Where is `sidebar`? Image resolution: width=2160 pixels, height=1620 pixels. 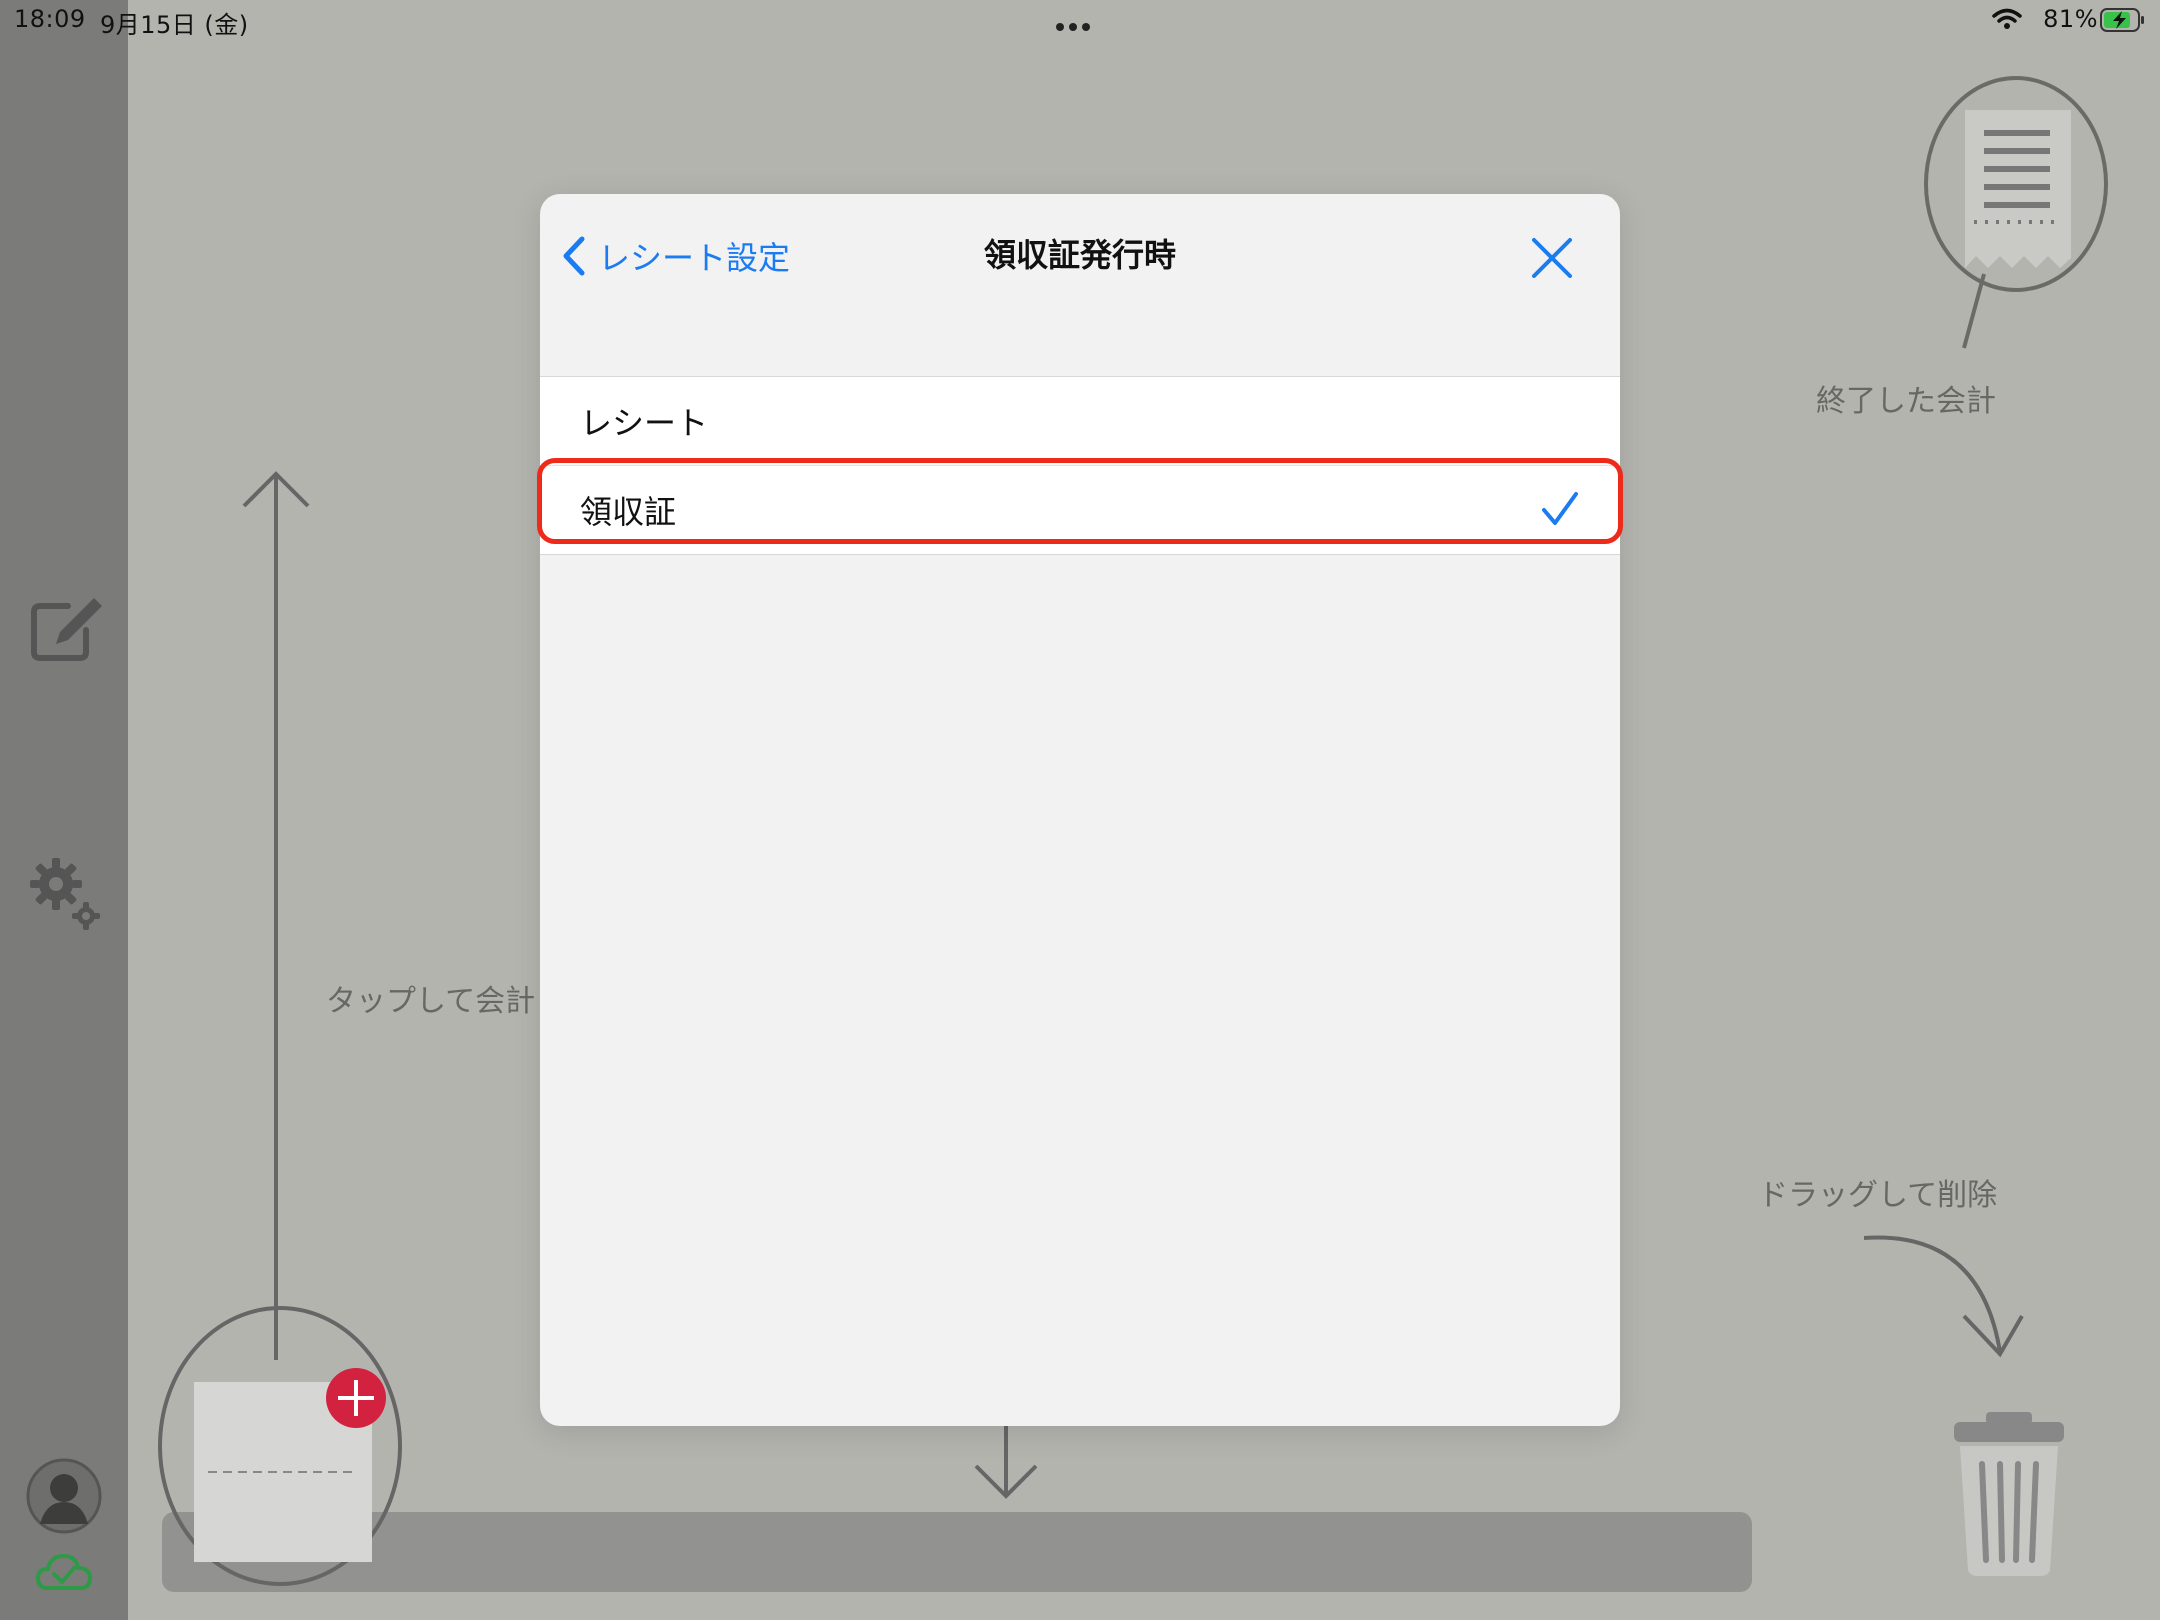
sidebar is located at coordinates (64, 810).